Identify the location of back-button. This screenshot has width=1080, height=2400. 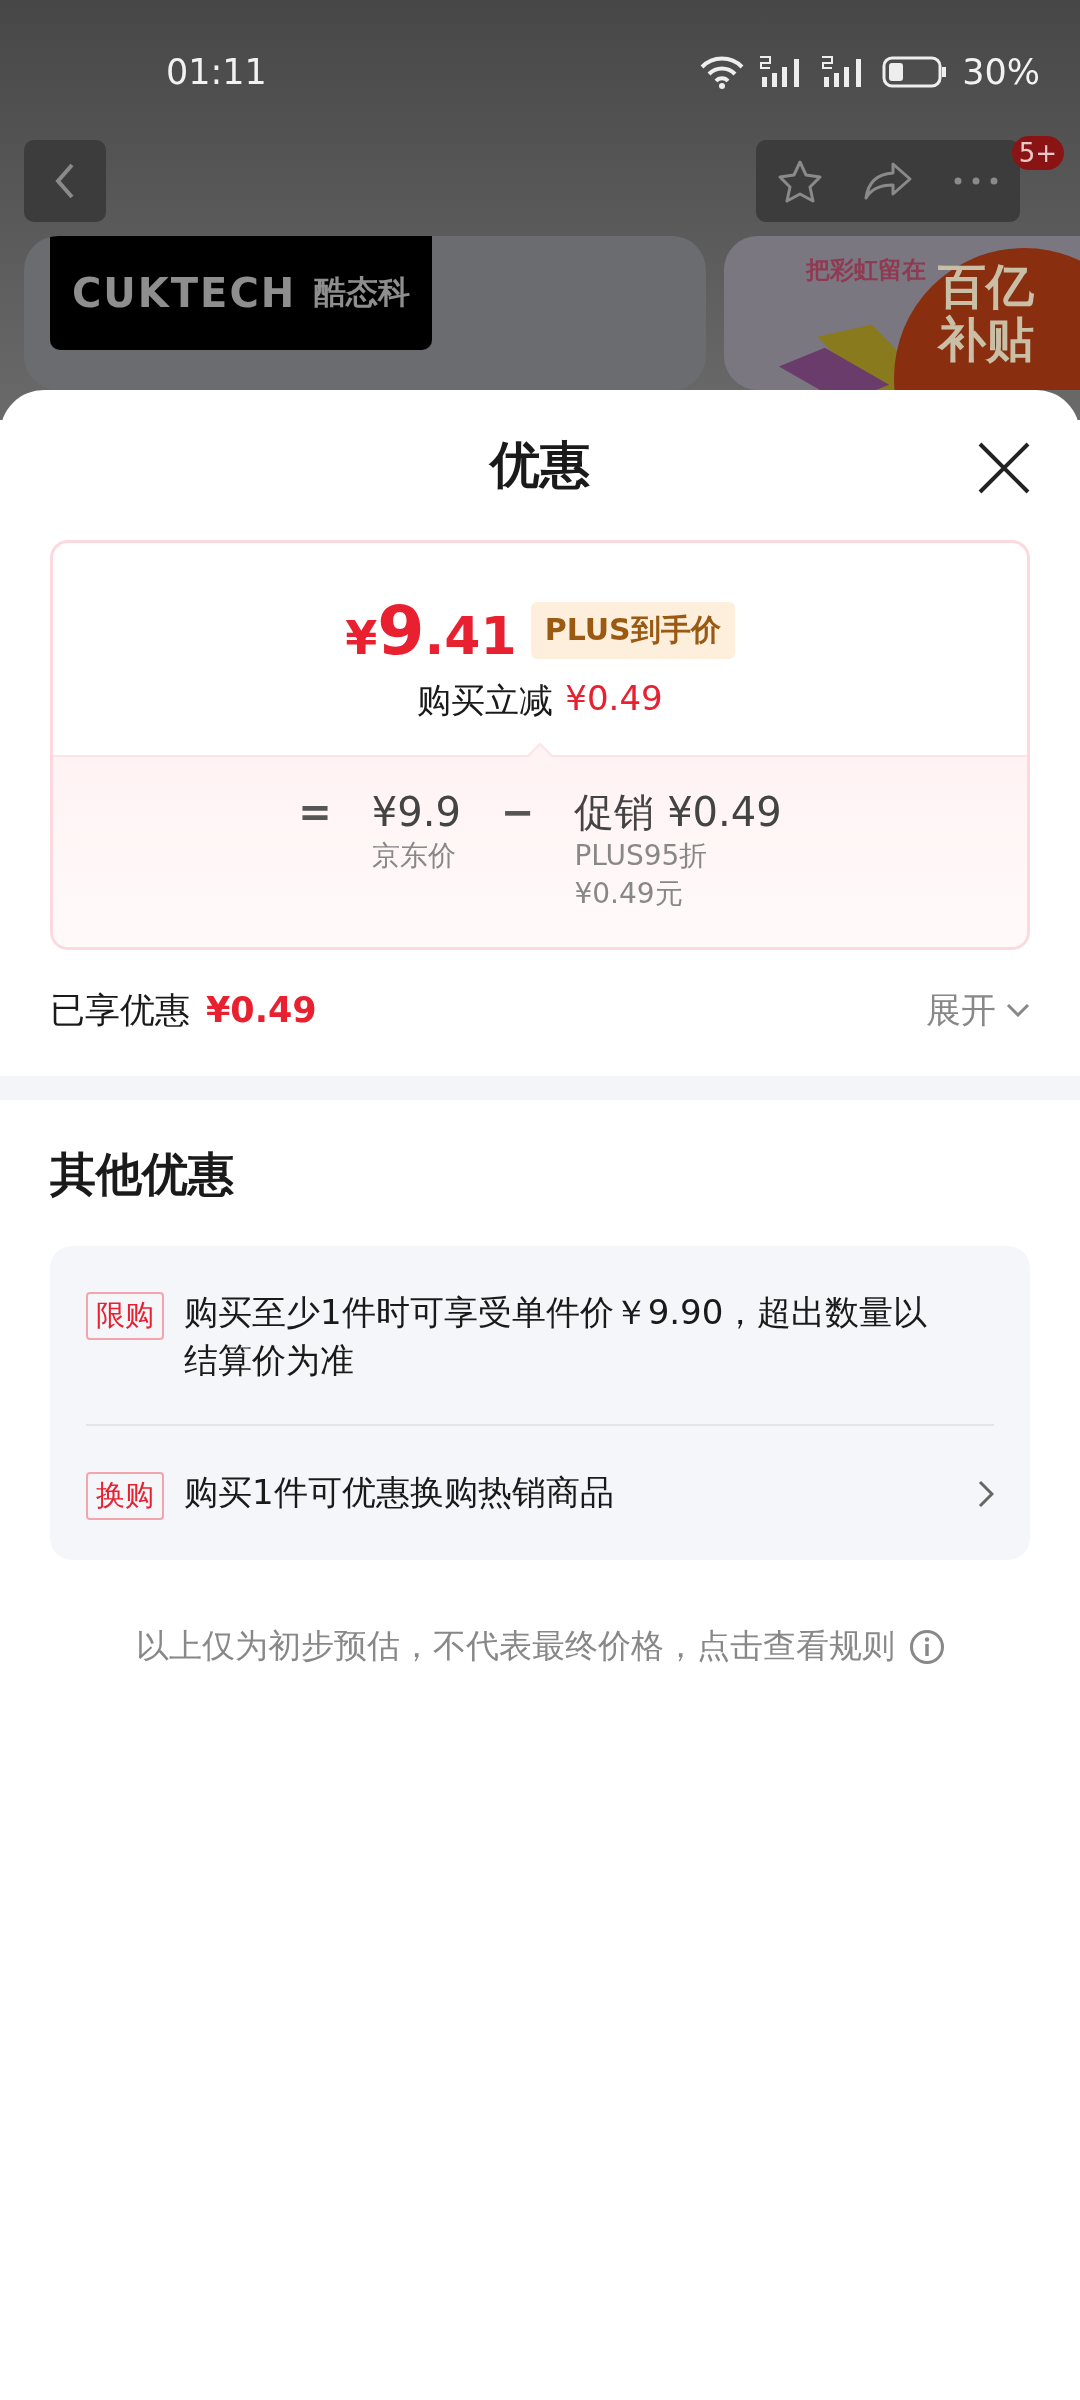
(65, 181).